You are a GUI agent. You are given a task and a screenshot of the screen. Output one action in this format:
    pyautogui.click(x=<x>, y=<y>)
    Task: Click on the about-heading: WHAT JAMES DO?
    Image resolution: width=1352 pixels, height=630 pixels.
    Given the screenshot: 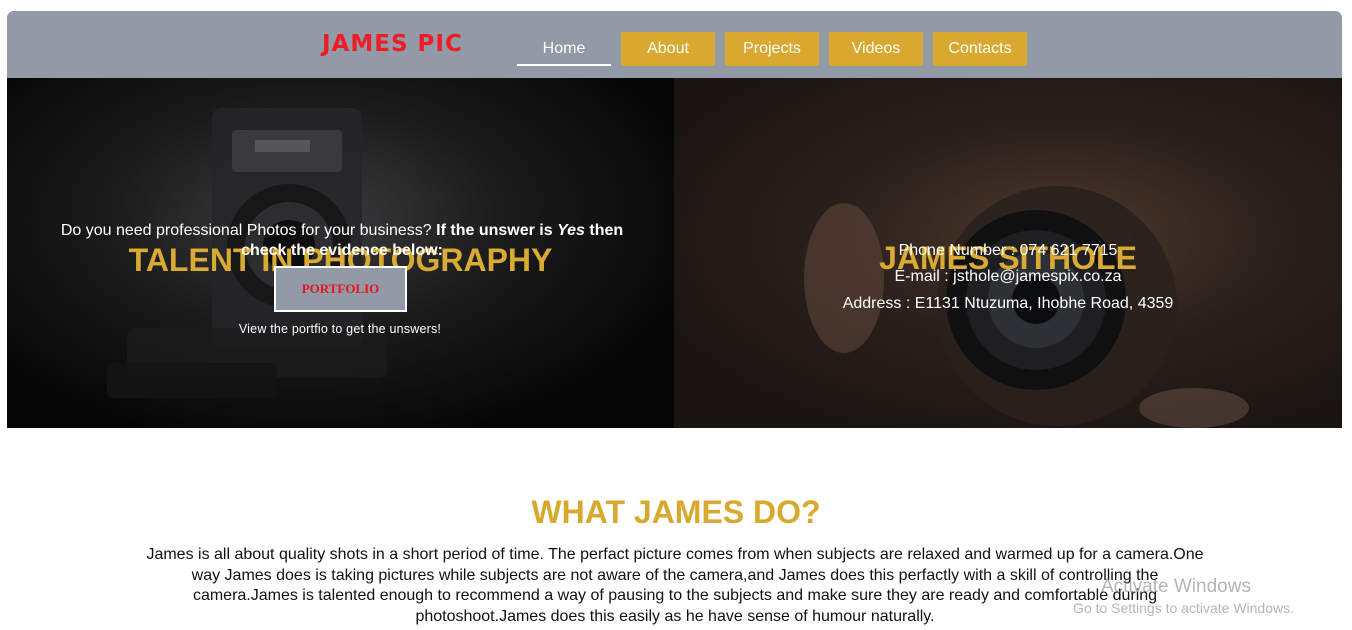 What is the action you would take?
    pyautogui.click(x=676, y=512)
    